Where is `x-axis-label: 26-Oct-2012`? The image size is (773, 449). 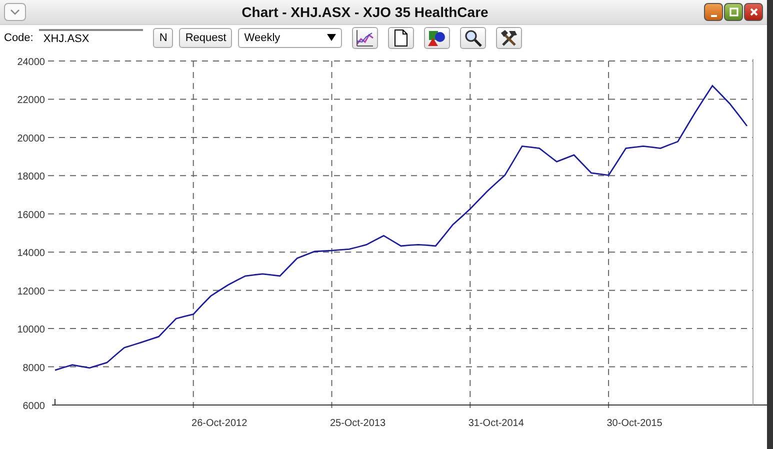 x-axis-label: 26-Oct-2012 is located at coordinates (220, 423).